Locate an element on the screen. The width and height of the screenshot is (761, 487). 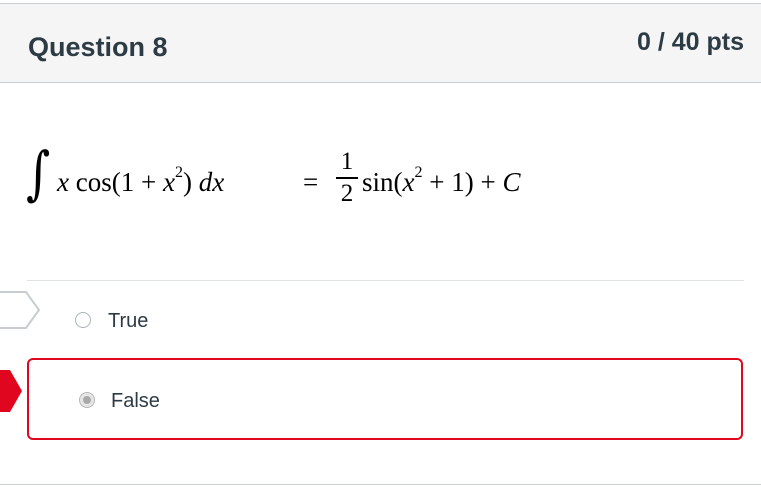
var-x-squared: x is located at coordinates (168, 182).